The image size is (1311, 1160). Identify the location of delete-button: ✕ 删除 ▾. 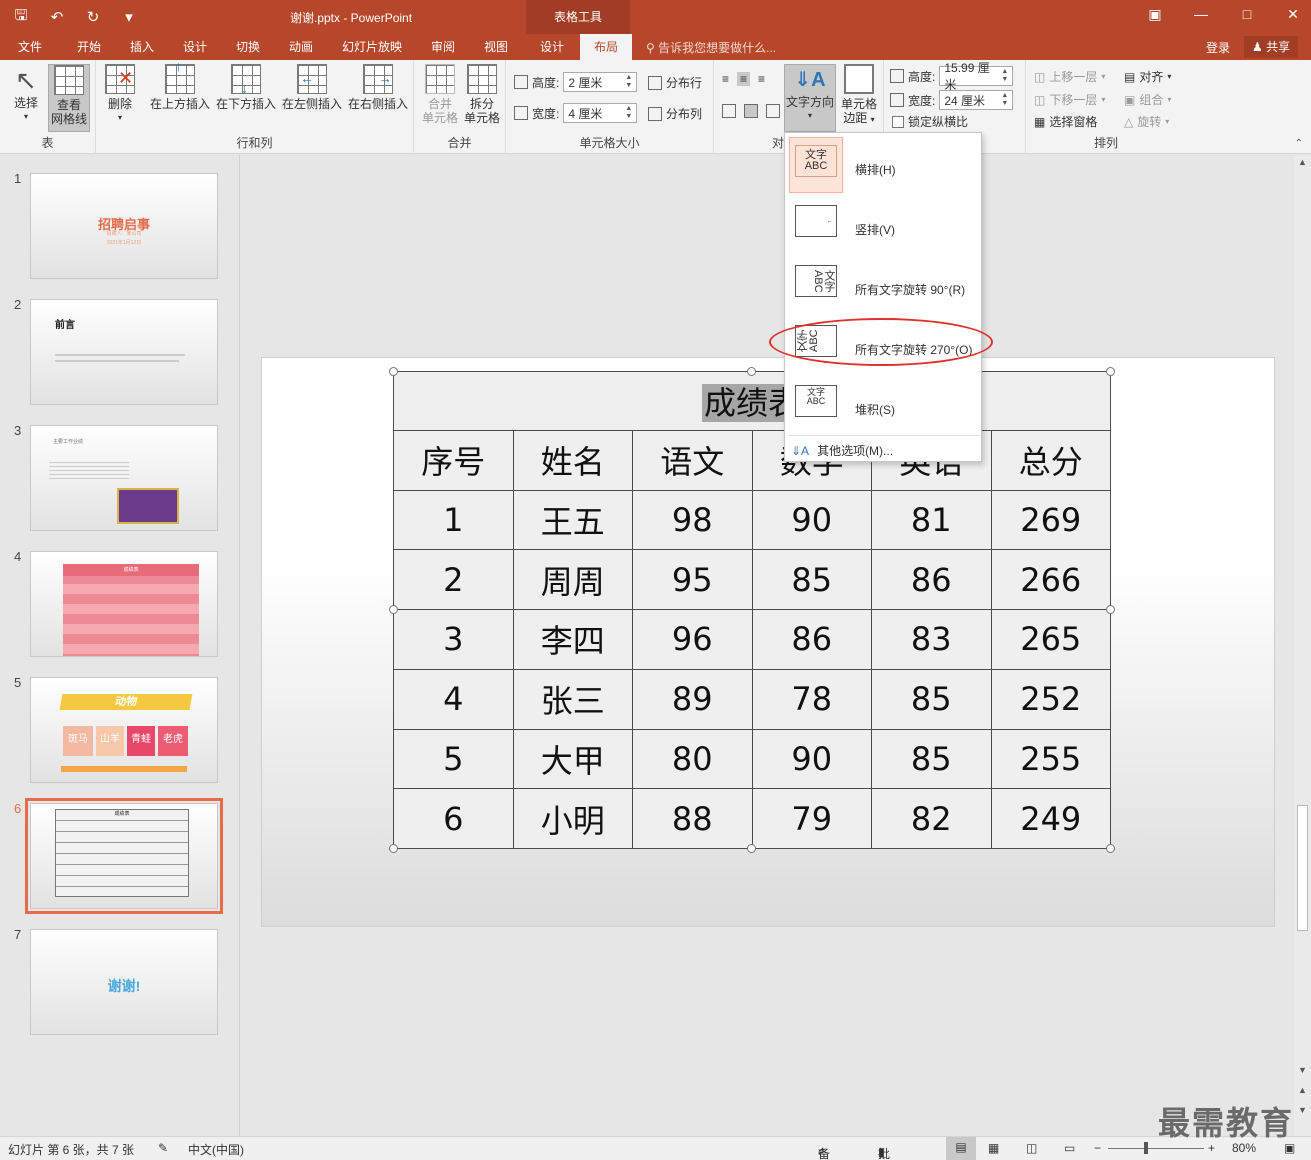
(120, 94).